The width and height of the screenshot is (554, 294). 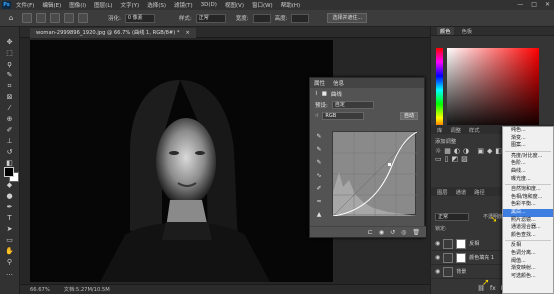 What do you see at coordinates (10, 130) in the screenshot?
I see `brush-tool-icon: ✐` at bounding box center [10, 130].